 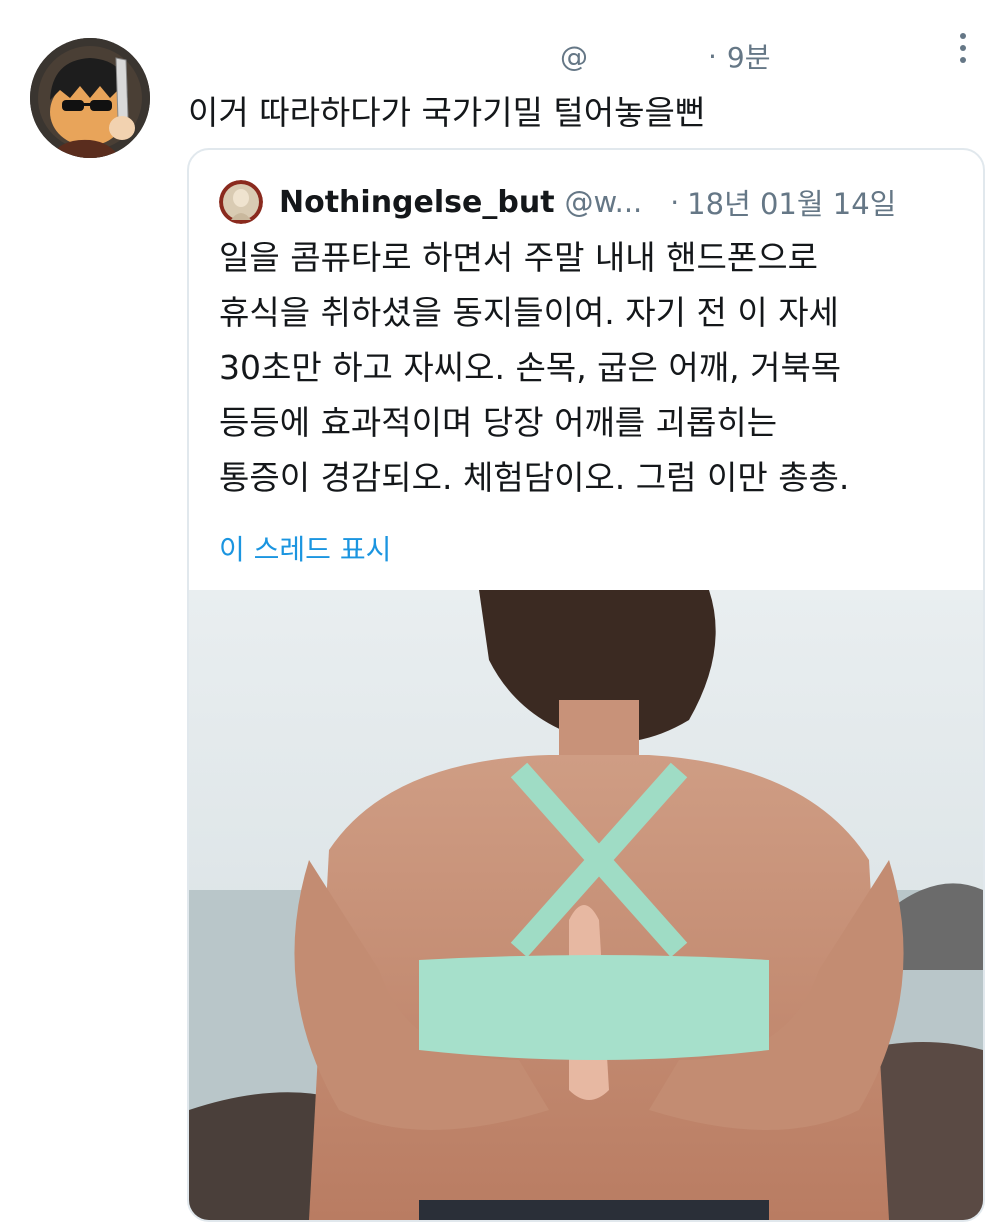 I want to click on show-thread-link: 이 스레드 표시, so click(x=305, y=548).